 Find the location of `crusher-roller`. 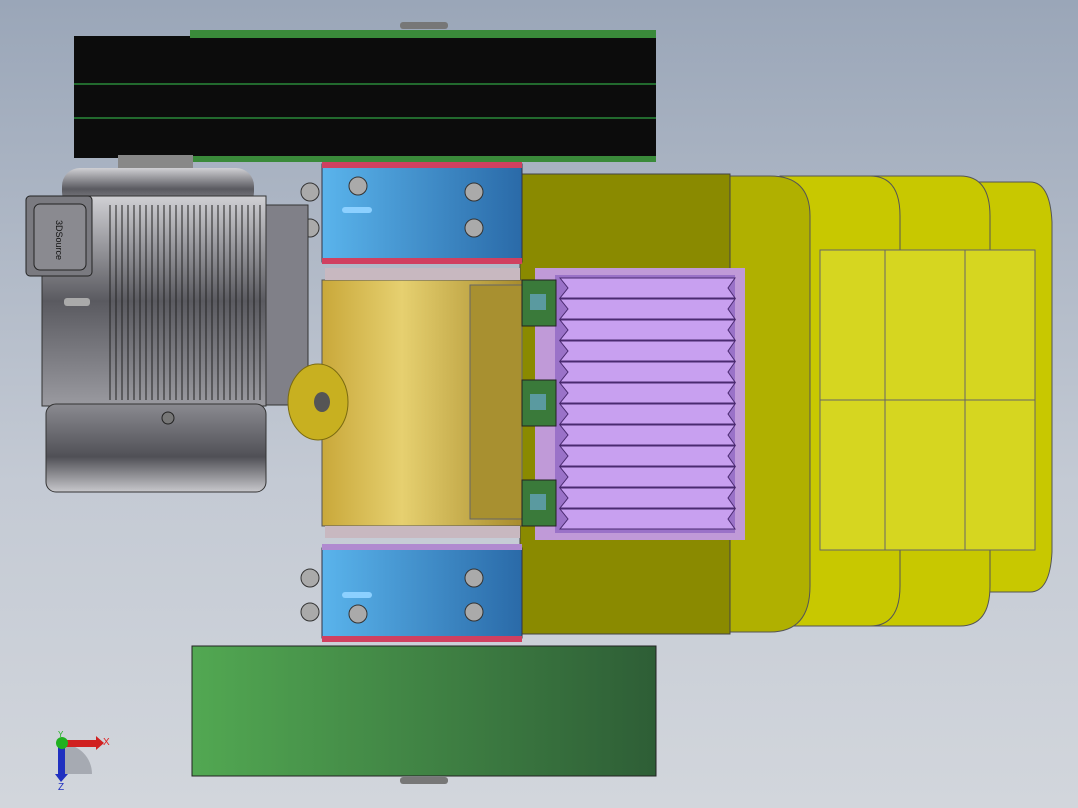

crusher-roller is located at coordinates (422, 403).